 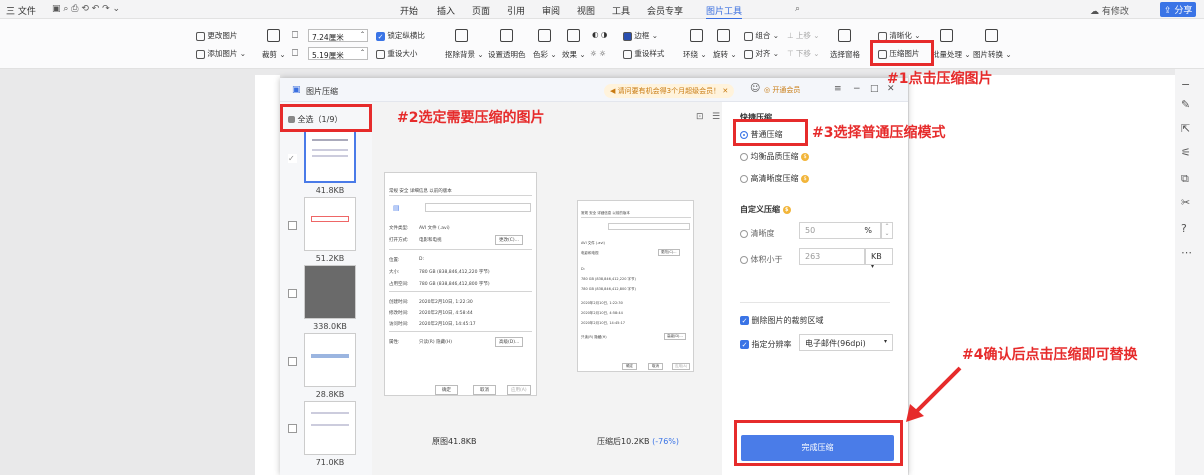 What do you see at coordinates (951, 54) in the screenshot?
I see `batch-button: 批量处理 ⌄` at bounding box center [951, 54].